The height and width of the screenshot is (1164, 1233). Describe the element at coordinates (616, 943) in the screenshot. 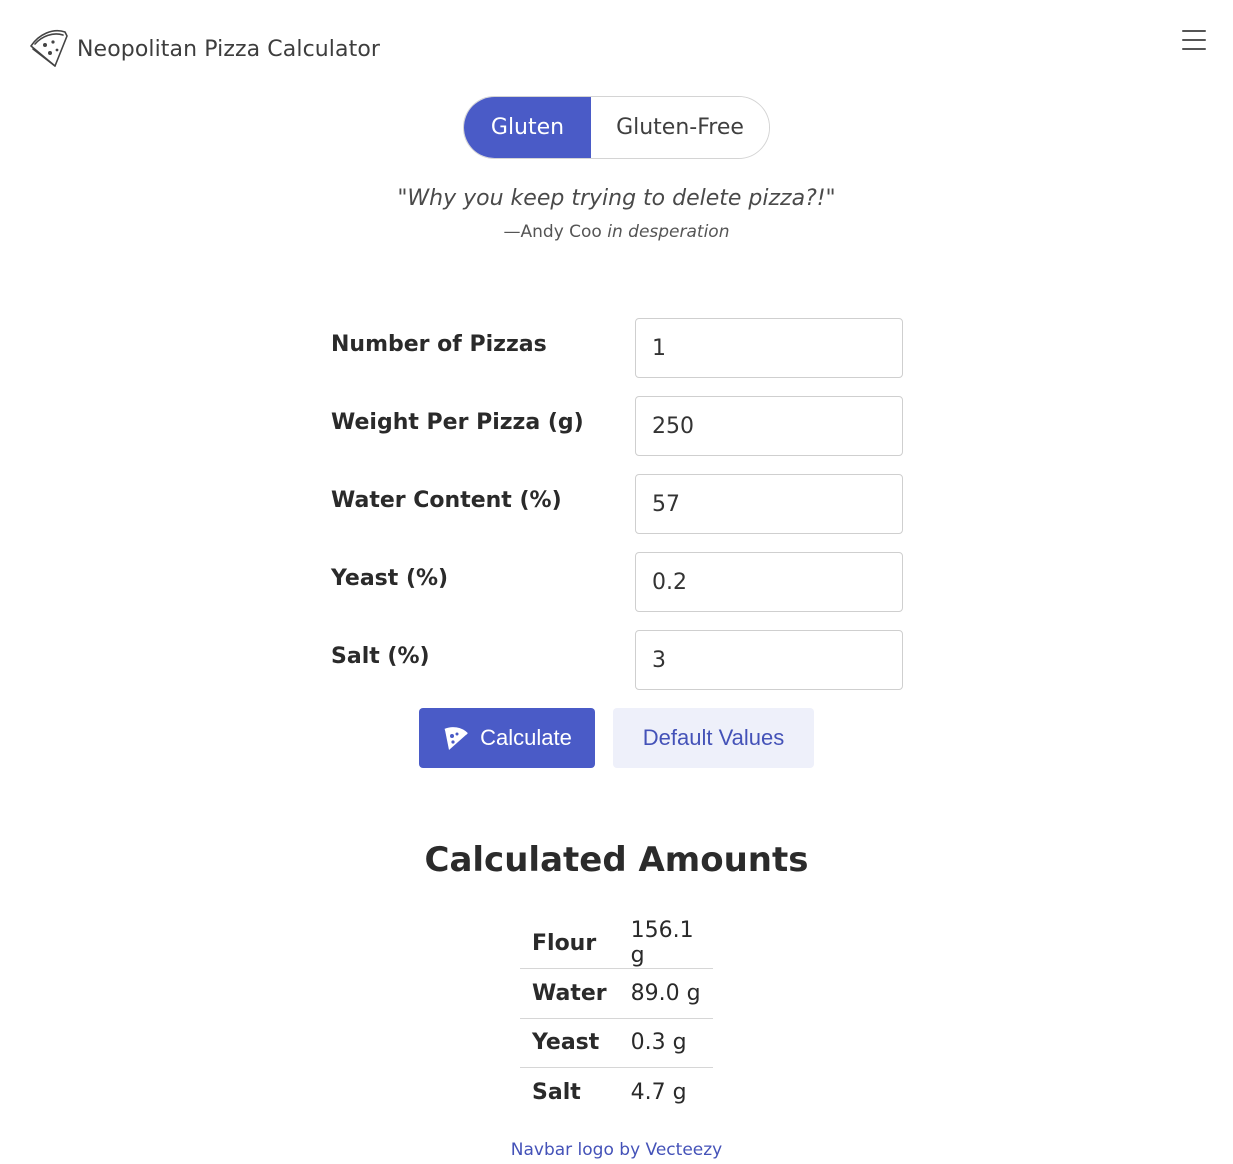

I see `table-row: Flour 156.1 g` at that location.